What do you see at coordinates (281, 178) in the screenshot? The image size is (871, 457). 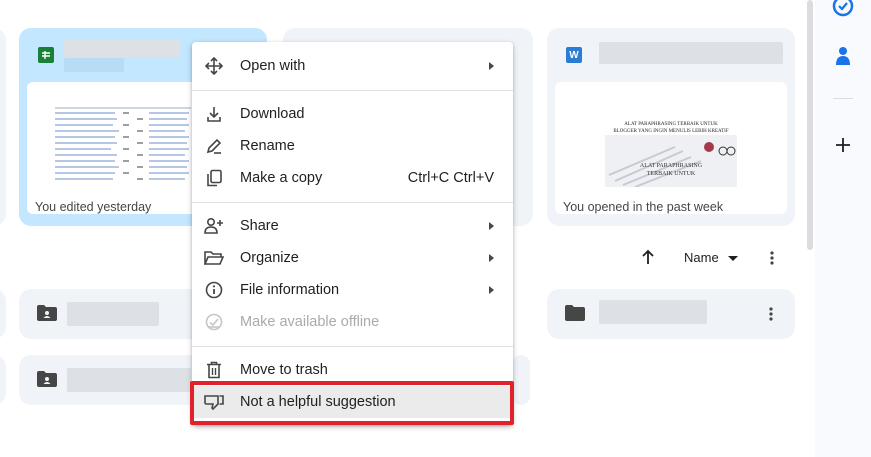 I see `menu-item-label: Make a copy` at bounding box center [281, 178].